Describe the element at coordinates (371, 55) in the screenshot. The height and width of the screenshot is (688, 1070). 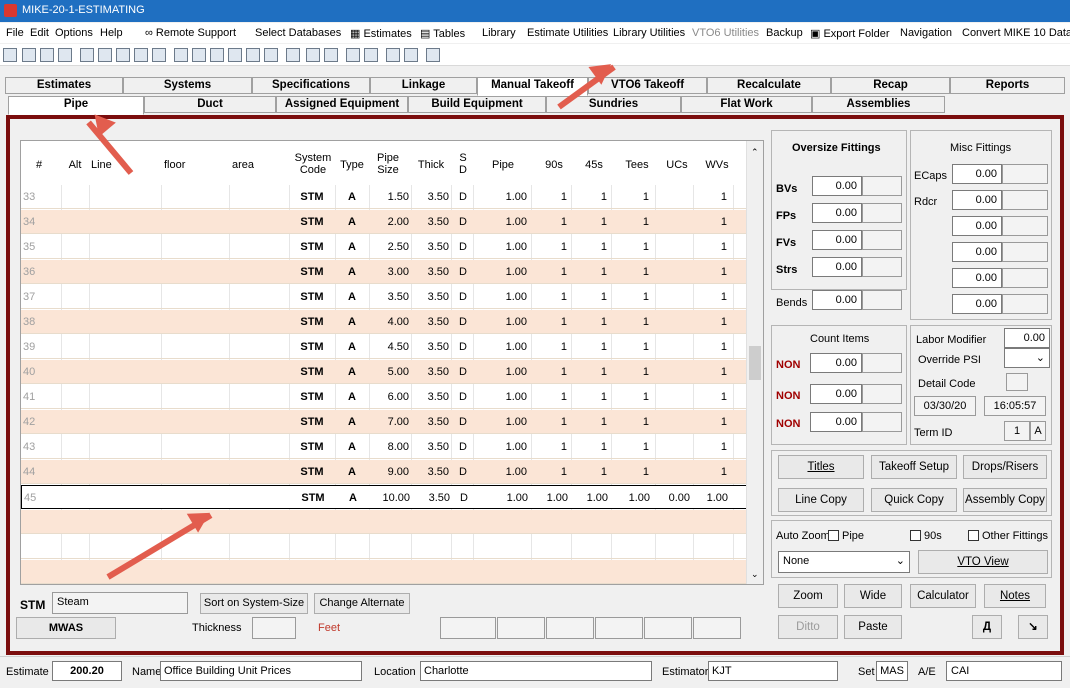
I see `copy-icon` at that location.